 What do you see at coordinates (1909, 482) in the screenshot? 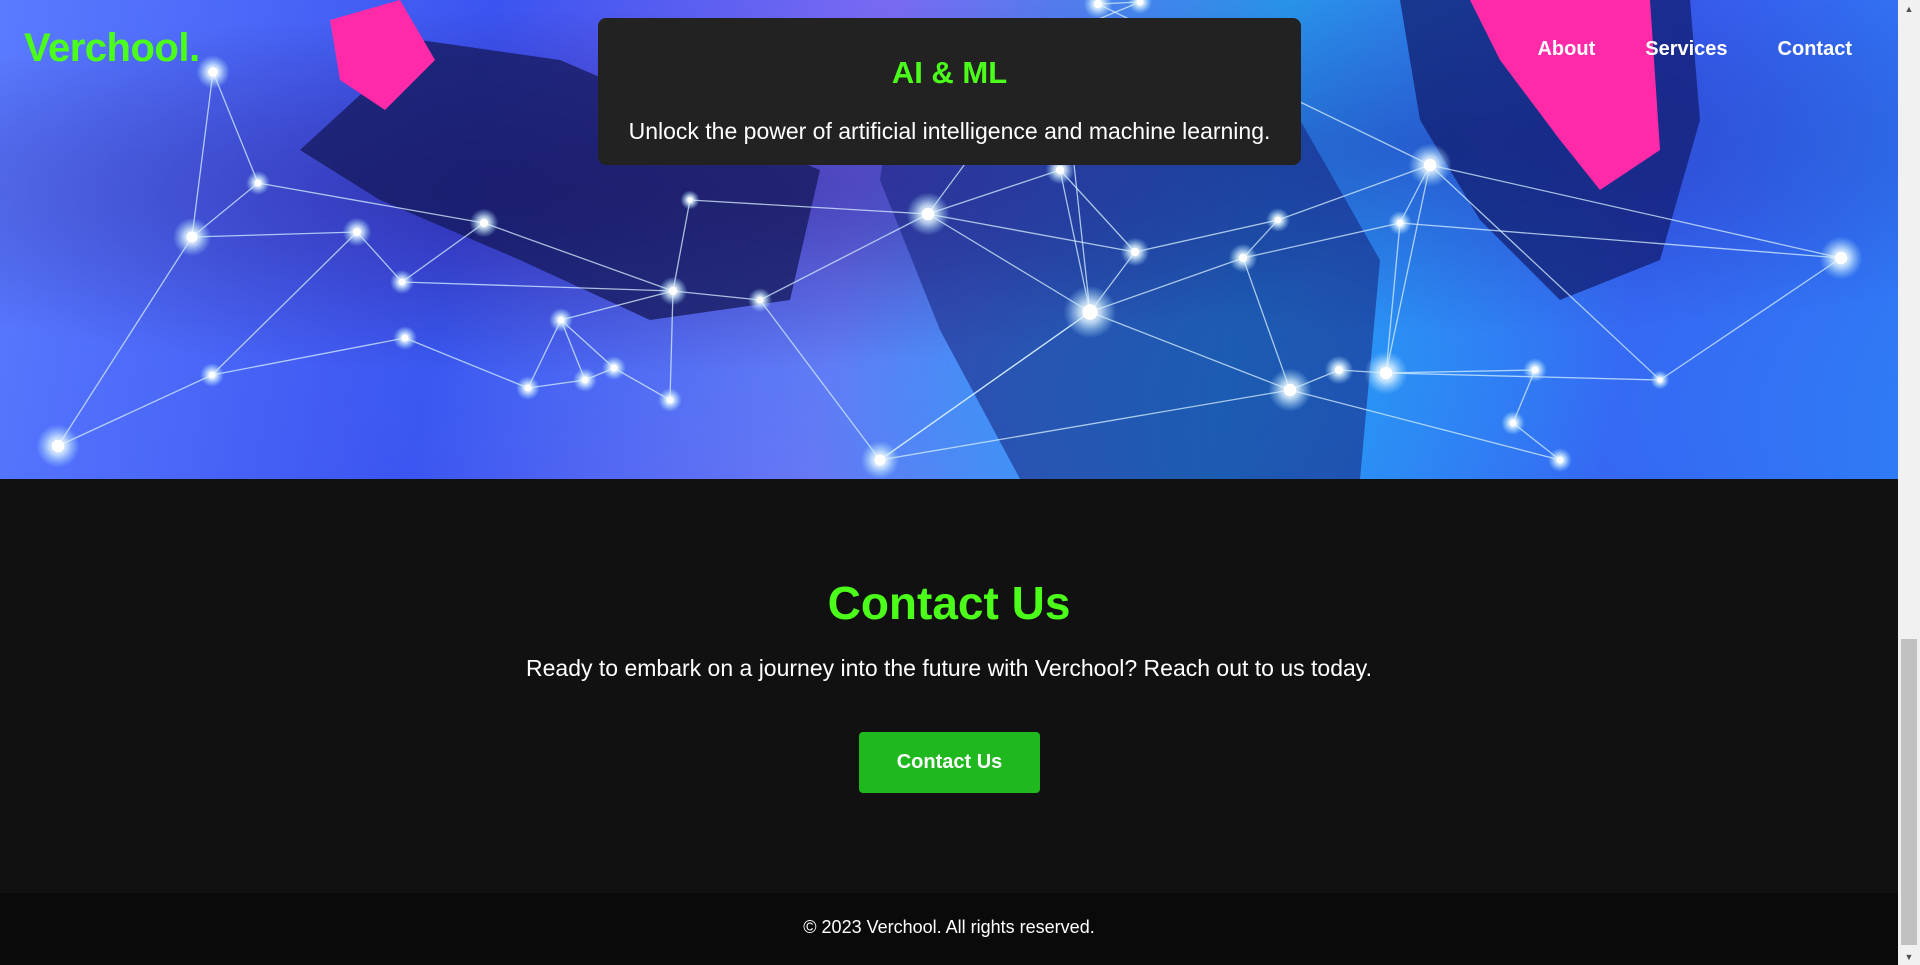
I see `vertical-scrollbar: ▲ ▼` at bounding box center [1909, 482].